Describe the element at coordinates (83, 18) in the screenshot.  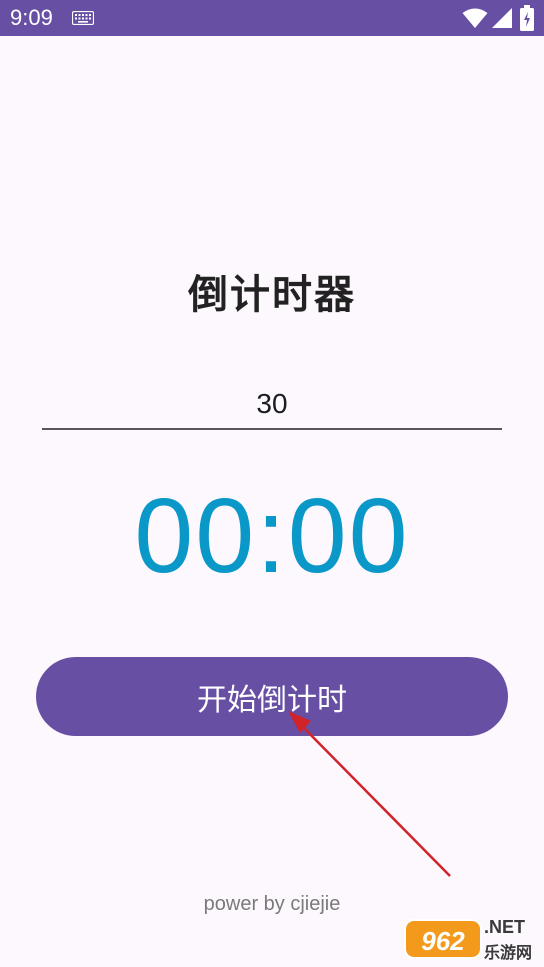
I see `keyboard-icon` at that location.